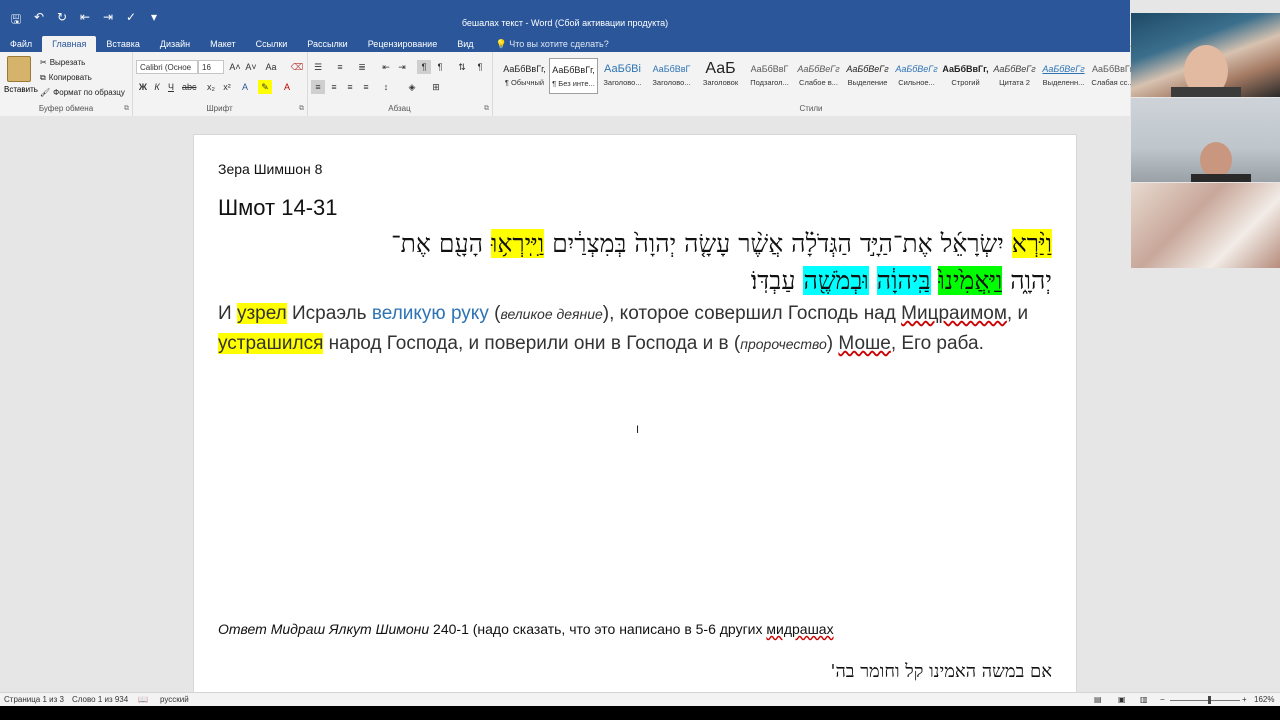 This screenshot has height=720, width=1280. I want to click on style-emphasis: АаБбВеГг Выделение, so click(867, 76).